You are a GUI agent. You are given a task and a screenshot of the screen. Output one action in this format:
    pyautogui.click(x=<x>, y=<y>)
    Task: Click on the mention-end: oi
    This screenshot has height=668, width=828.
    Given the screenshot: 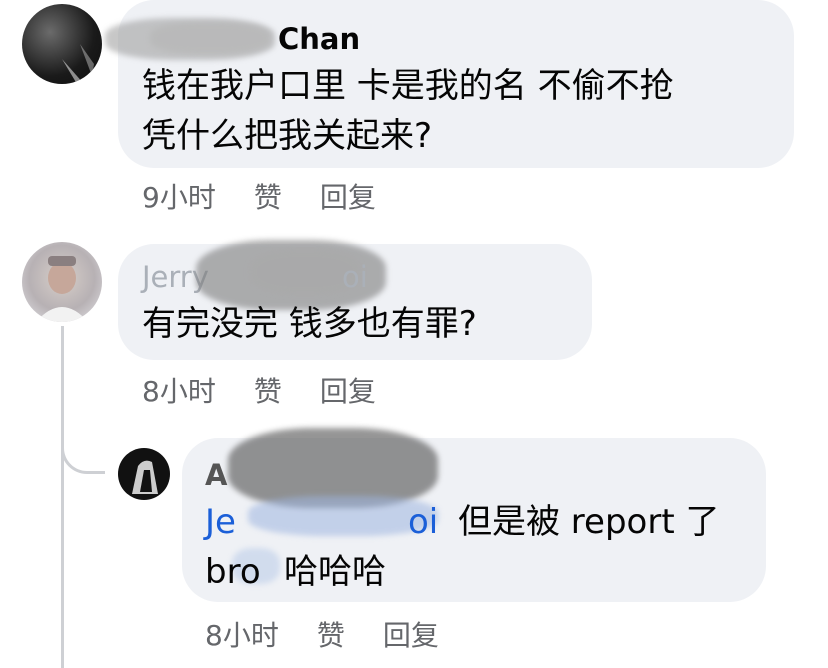 What is the action you would take?
    pyautogui.click(x=423, y=522)
    